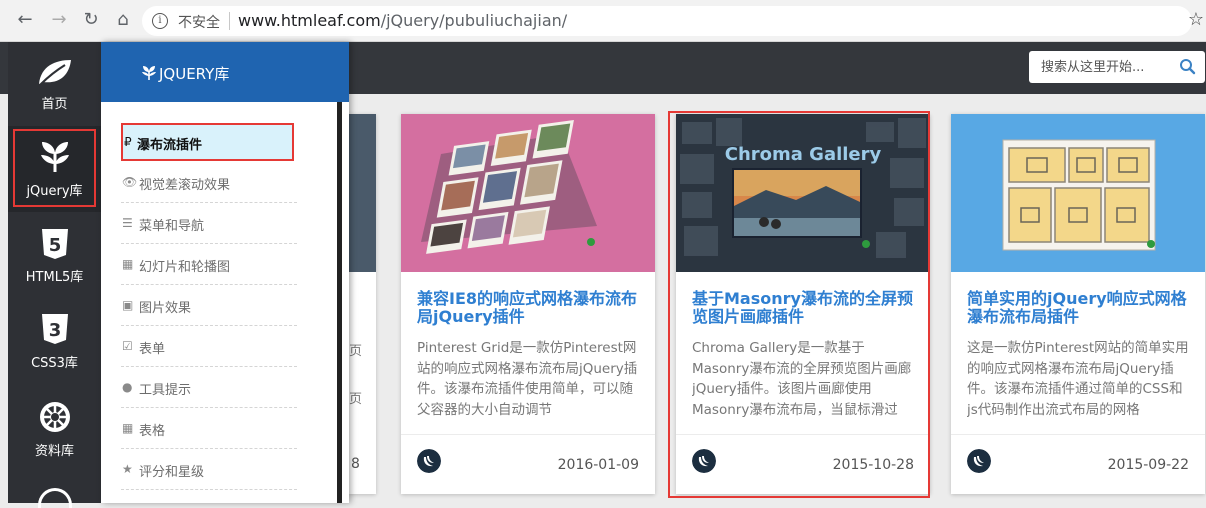 Image resolution: width=1206 pixels, height=508 pixels. What do you see at coordinates (209, 306) in the screenshot?
I see `menu-item-image-effects: ▣ 图片效果` at bounding box center [209, 306].